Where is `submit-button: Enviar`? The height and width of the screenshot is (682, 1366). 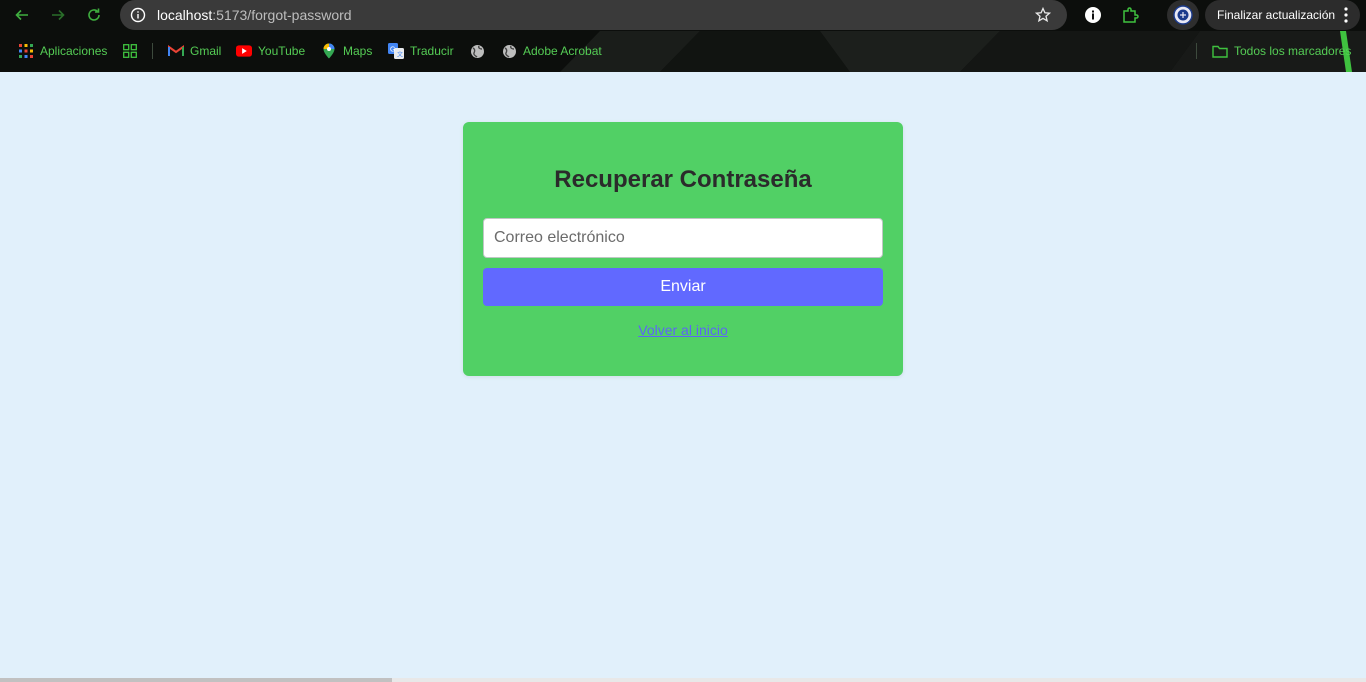
submit-button: Enviar is located at coordinates (683, 287).